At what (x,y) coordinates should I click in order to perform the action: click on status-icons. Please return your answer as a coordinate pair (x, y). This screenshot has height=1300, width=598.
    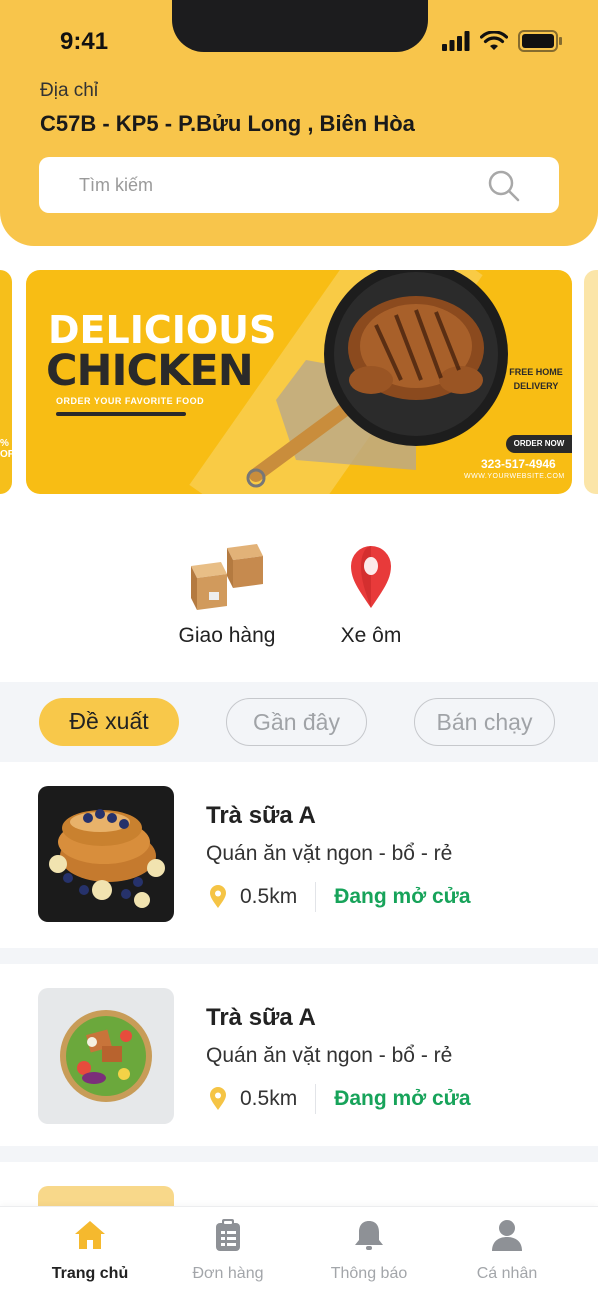
    Looking at the image, I should click on (502, 41).